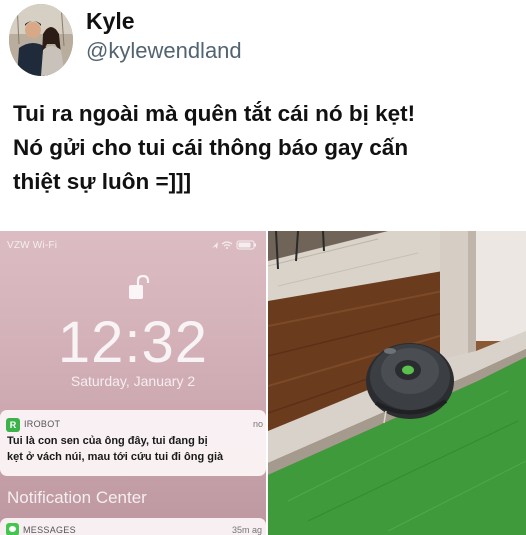 Image resolution: width=526 pixels, height=535 pixels. What do you see at coordinates (110, 21) in the screenshot?
I see `author-name: Kyle` at bounding box center [110, 21].